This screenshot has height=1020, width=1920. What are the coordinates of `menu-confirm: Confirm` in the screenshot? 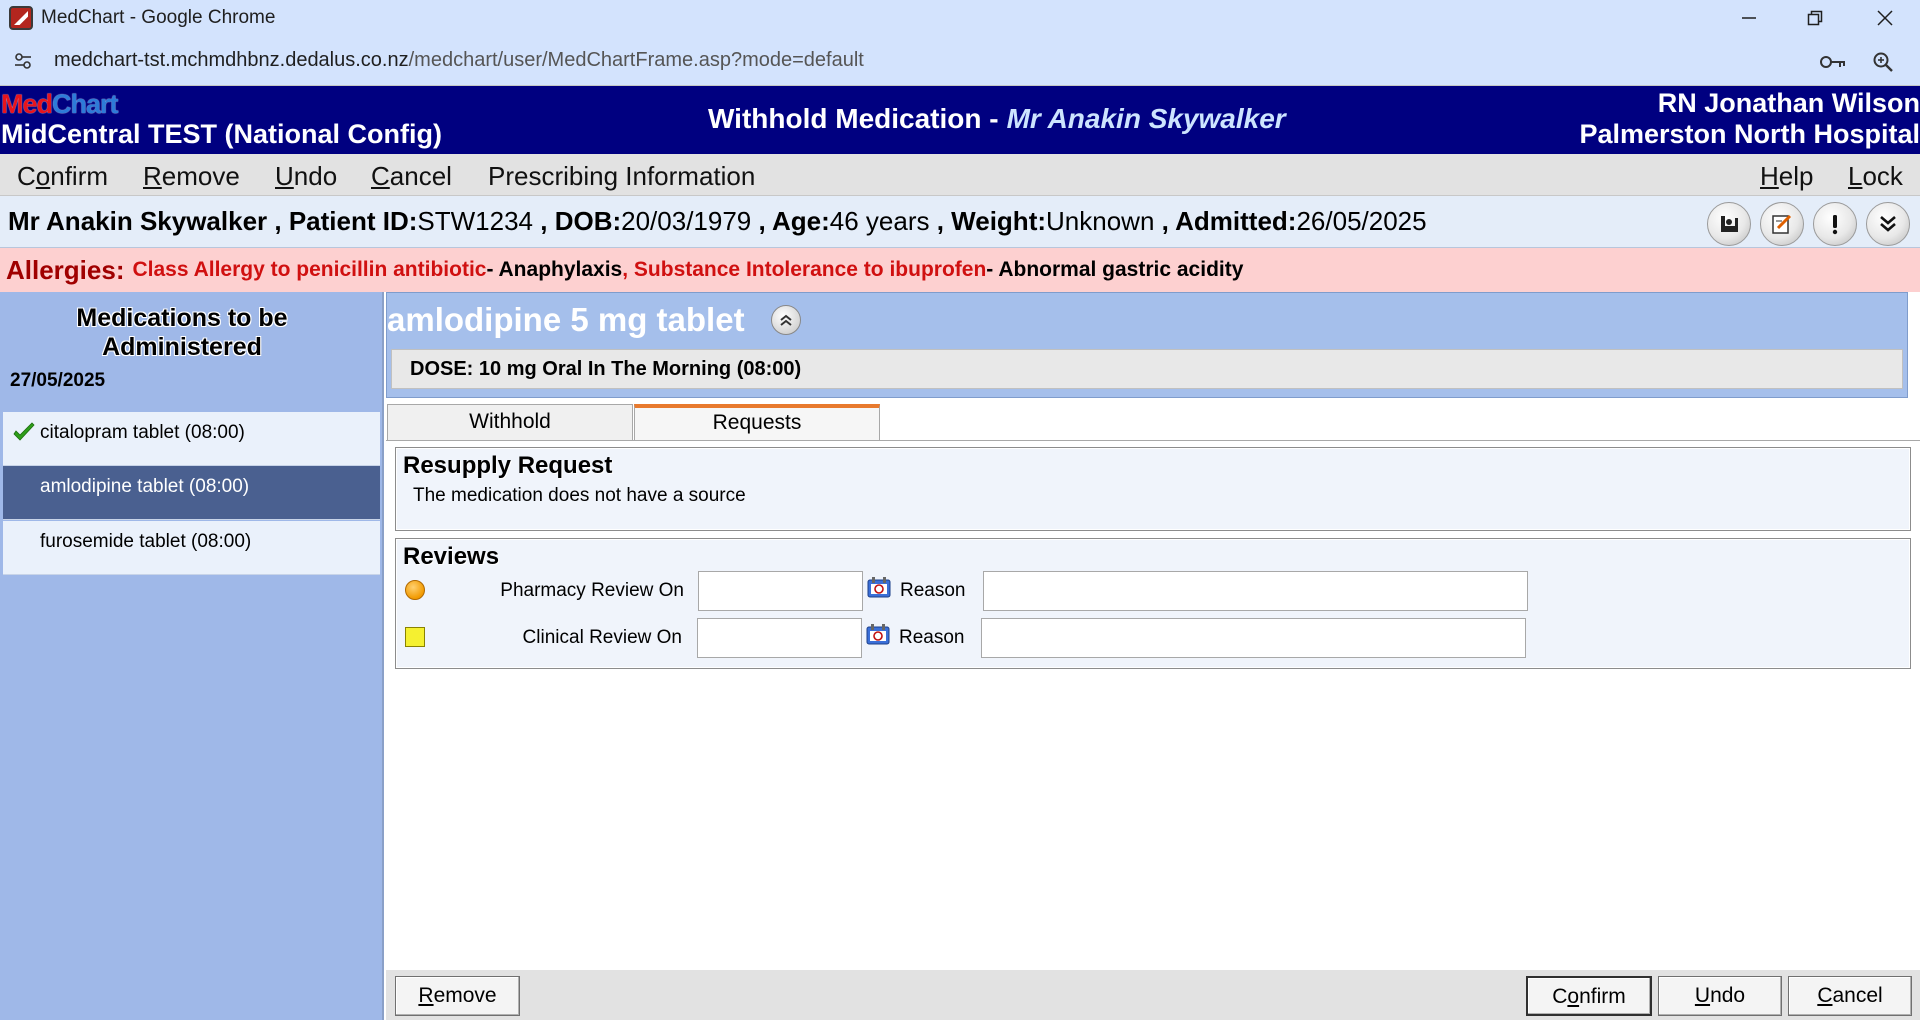 It's located at (62, 176).